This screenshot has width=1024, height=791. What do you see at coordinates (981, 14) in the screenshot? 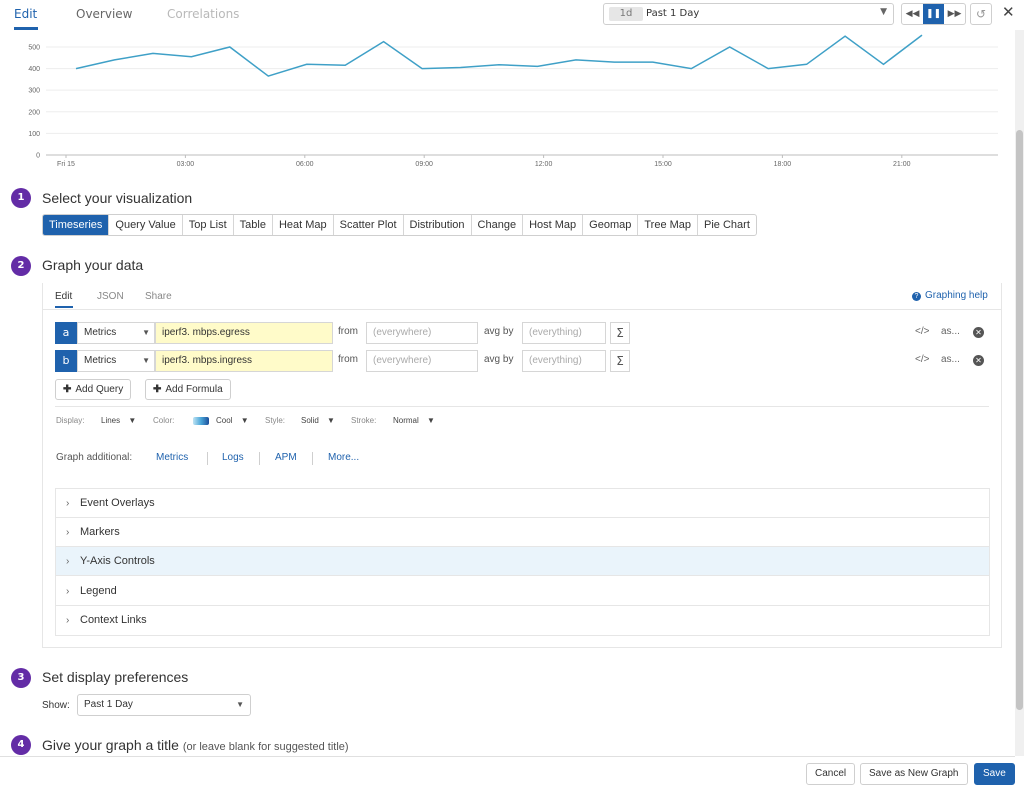
I see `reset-icon: ↺` at bounding box center [981, 14].